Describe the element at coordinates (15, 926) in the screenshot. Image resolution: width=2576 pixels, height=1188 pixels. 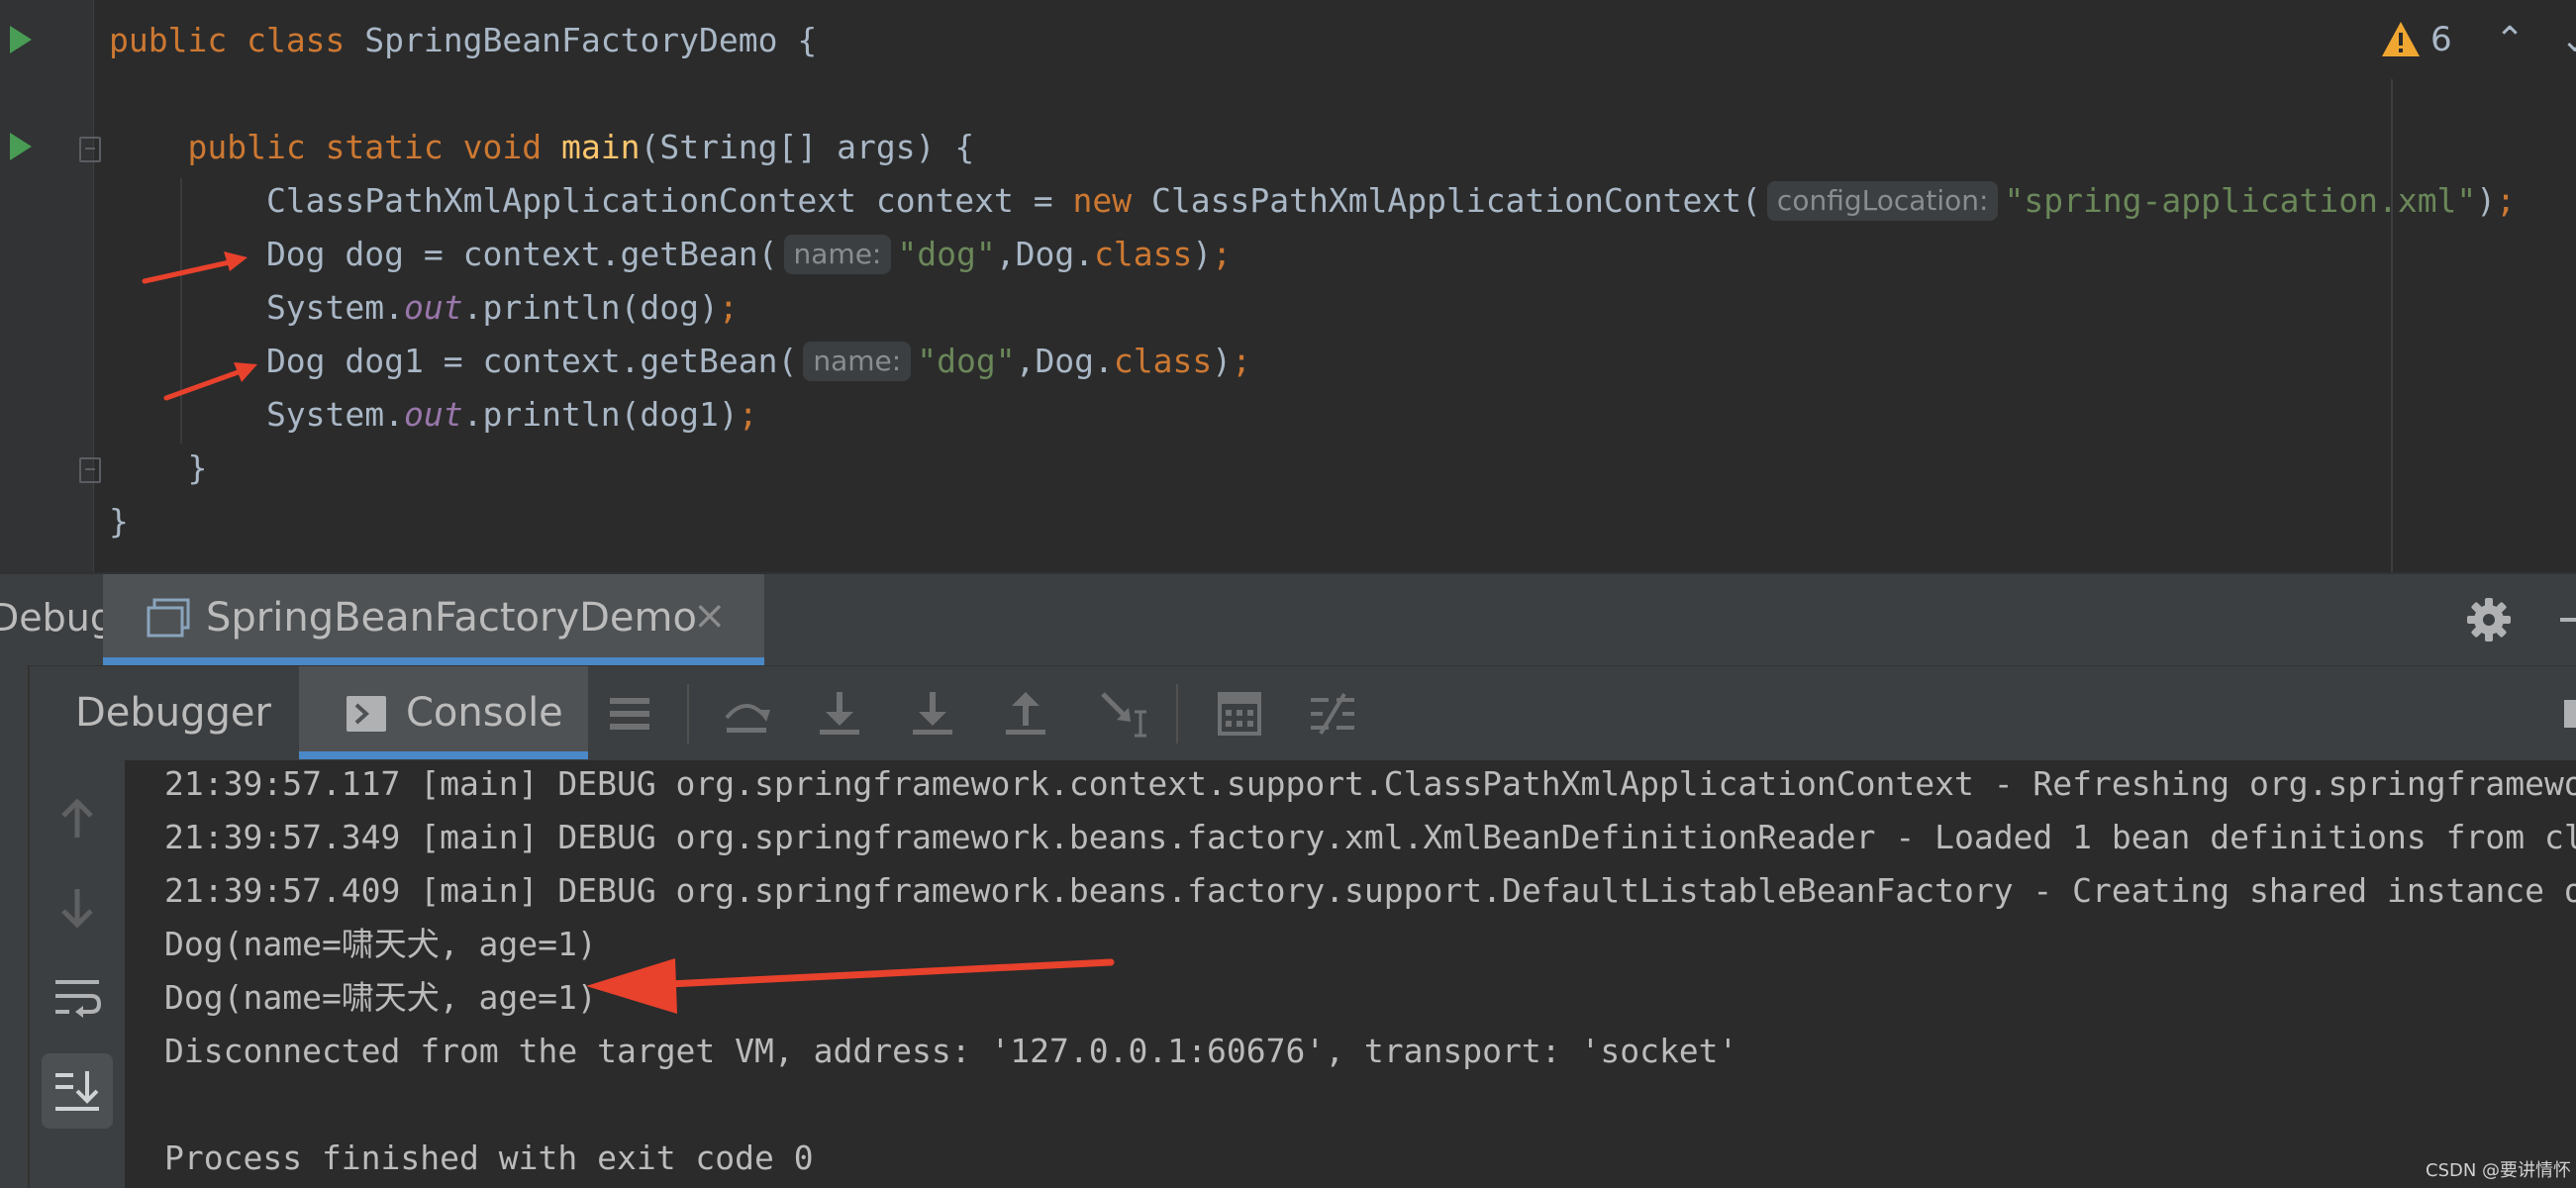
I see `left-tool-strip` at that location.